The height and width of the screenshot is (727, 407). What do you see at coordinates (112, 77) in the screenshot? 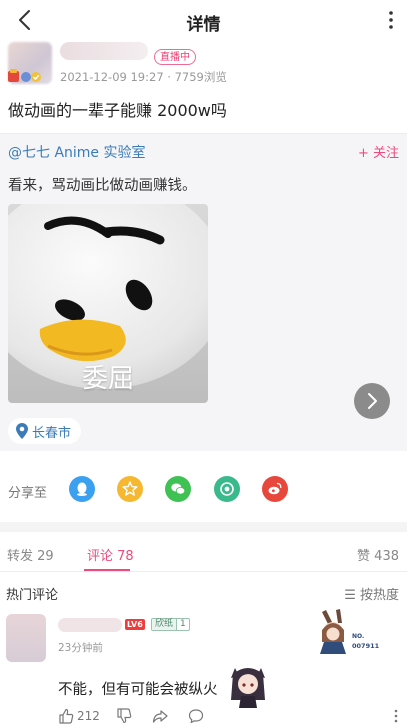
I see `post-date: 2021-12-09 19:27` at bounding box center [112, 77].